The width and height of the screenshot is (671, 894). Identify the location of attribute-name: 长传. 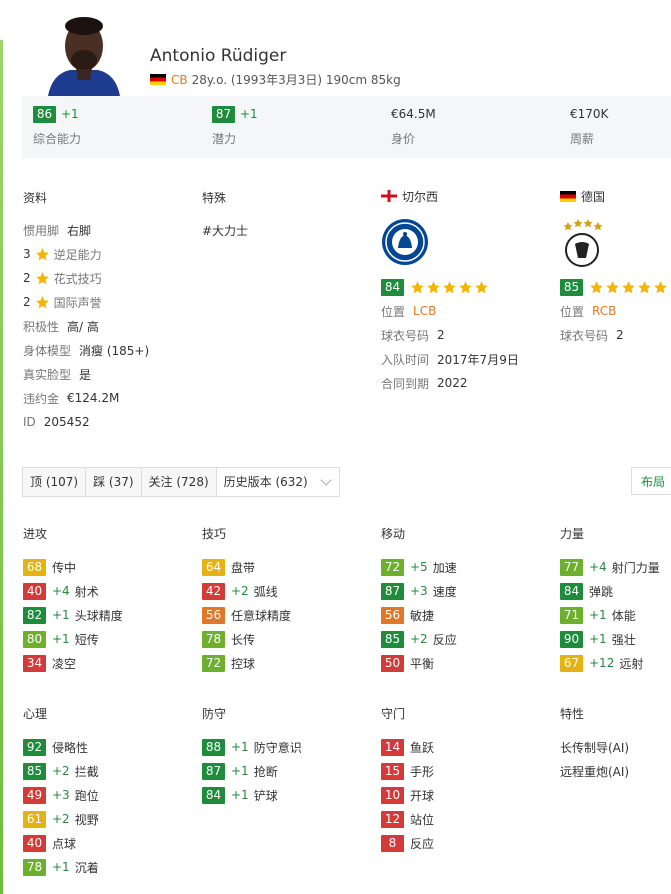
(243, 639).